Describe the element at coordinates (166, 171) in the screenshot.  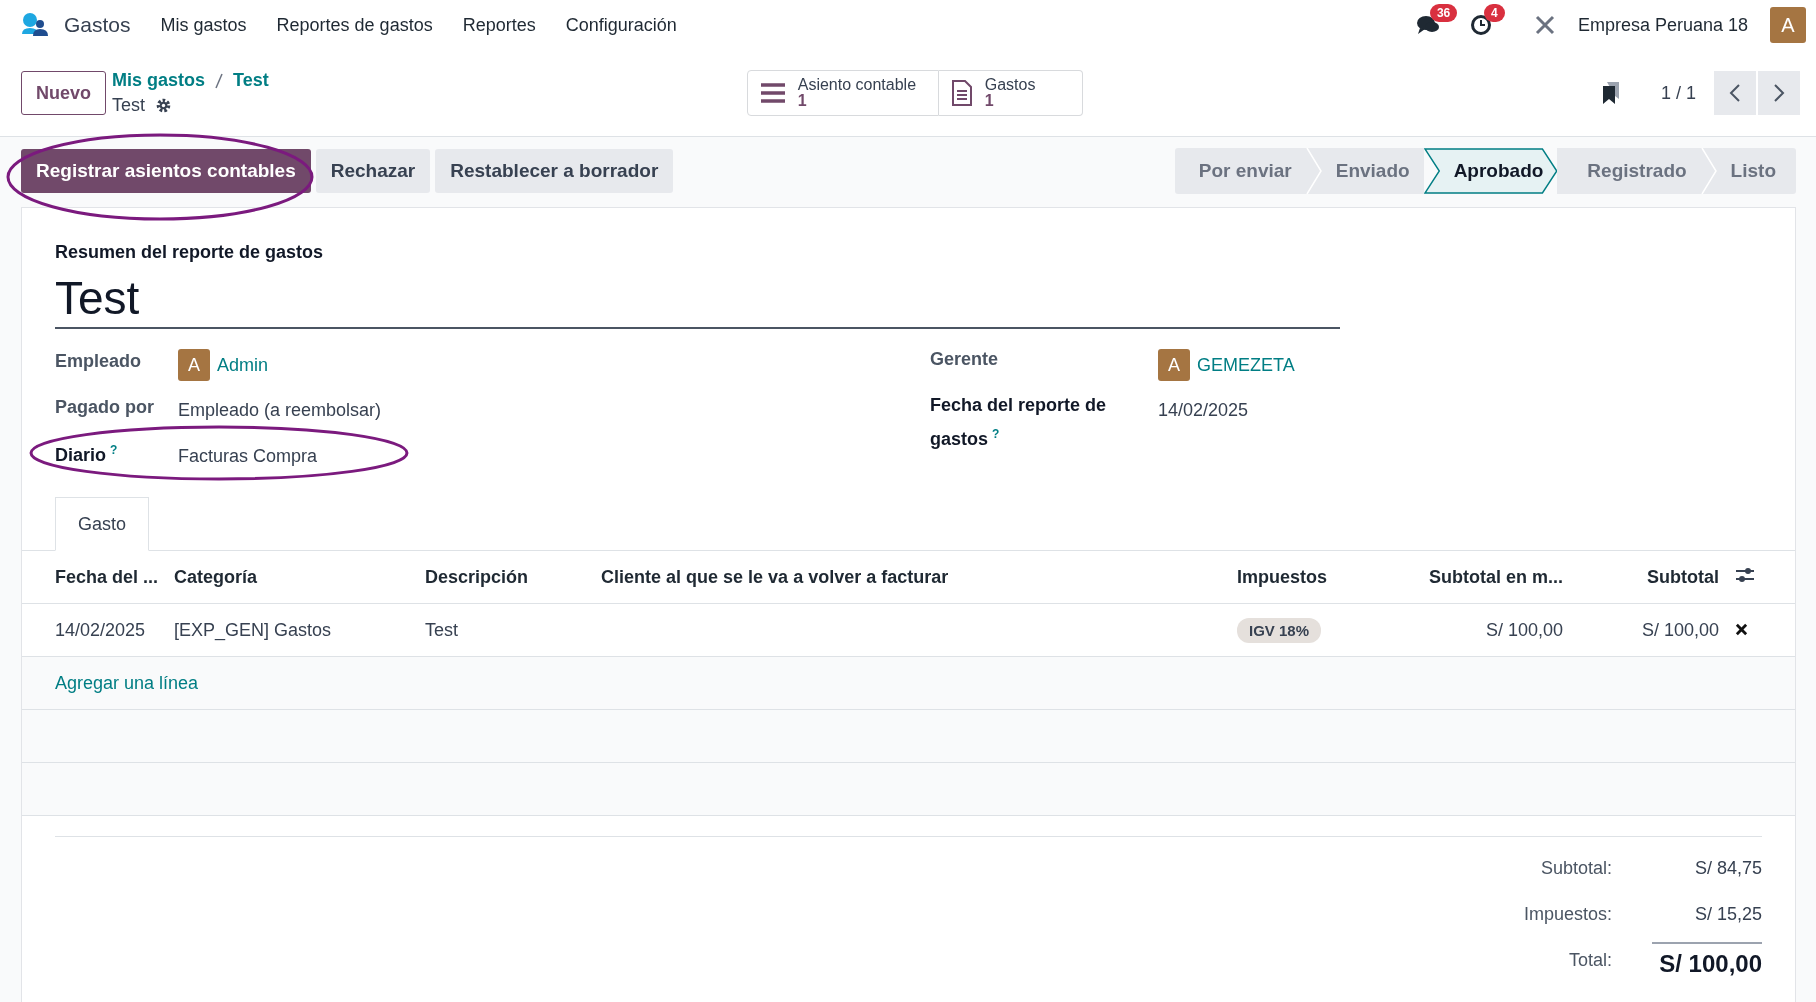
I see `action-button: Registrar asientos contables` at that location.